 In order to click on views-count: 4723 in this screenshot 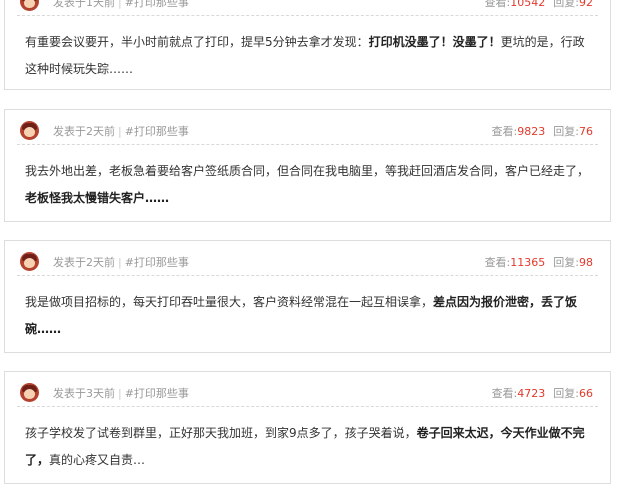, I will do `click(531, 393)`.